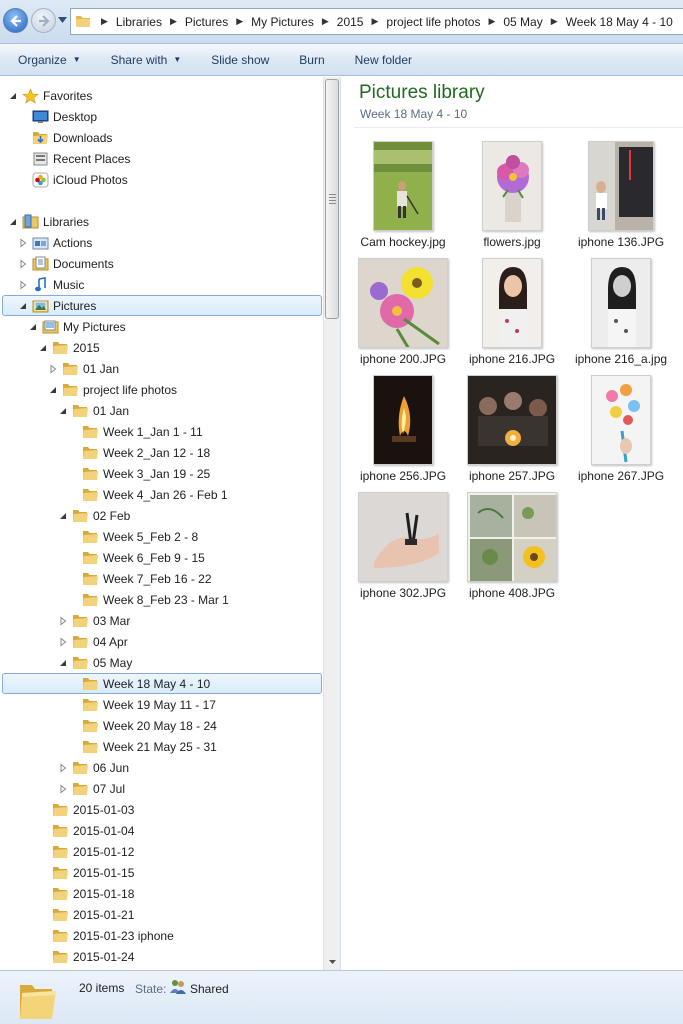  What do you see at coordinates (101, 431) in the screenshot?
I see `nav-tree-item: Week 1_Jan 1 - 11` at bounding box center [101, 431].